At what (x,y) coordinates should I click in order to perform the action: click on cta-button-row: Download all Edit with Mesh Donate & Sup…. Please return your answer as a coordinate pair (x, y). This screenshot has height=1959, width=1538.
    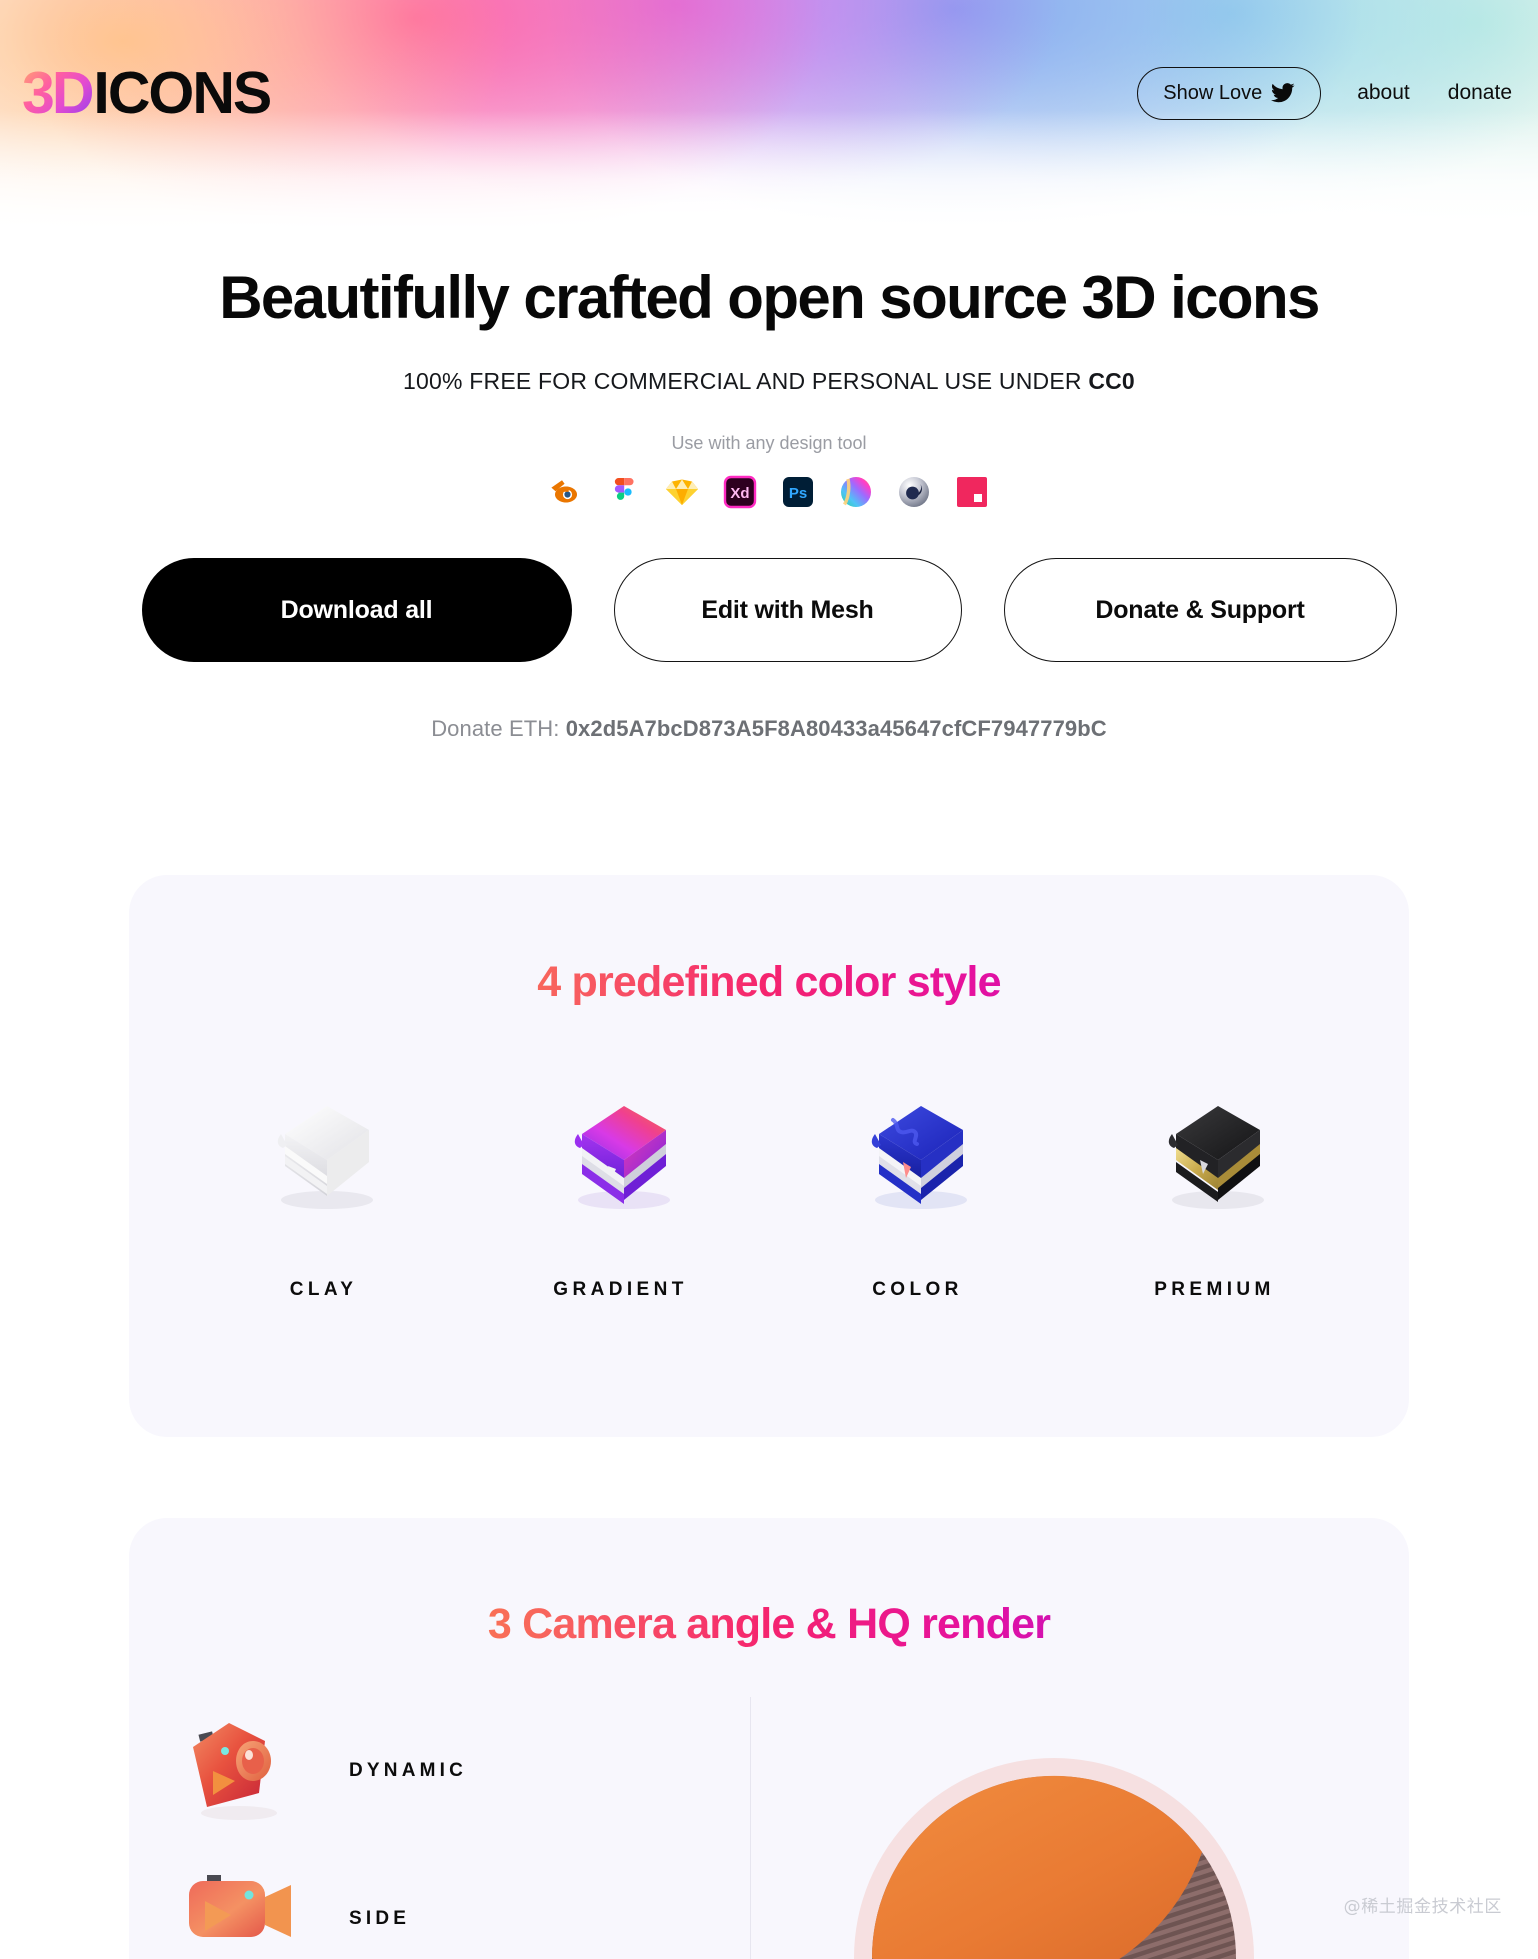
    Looking at the image, I should click on (769, 610).